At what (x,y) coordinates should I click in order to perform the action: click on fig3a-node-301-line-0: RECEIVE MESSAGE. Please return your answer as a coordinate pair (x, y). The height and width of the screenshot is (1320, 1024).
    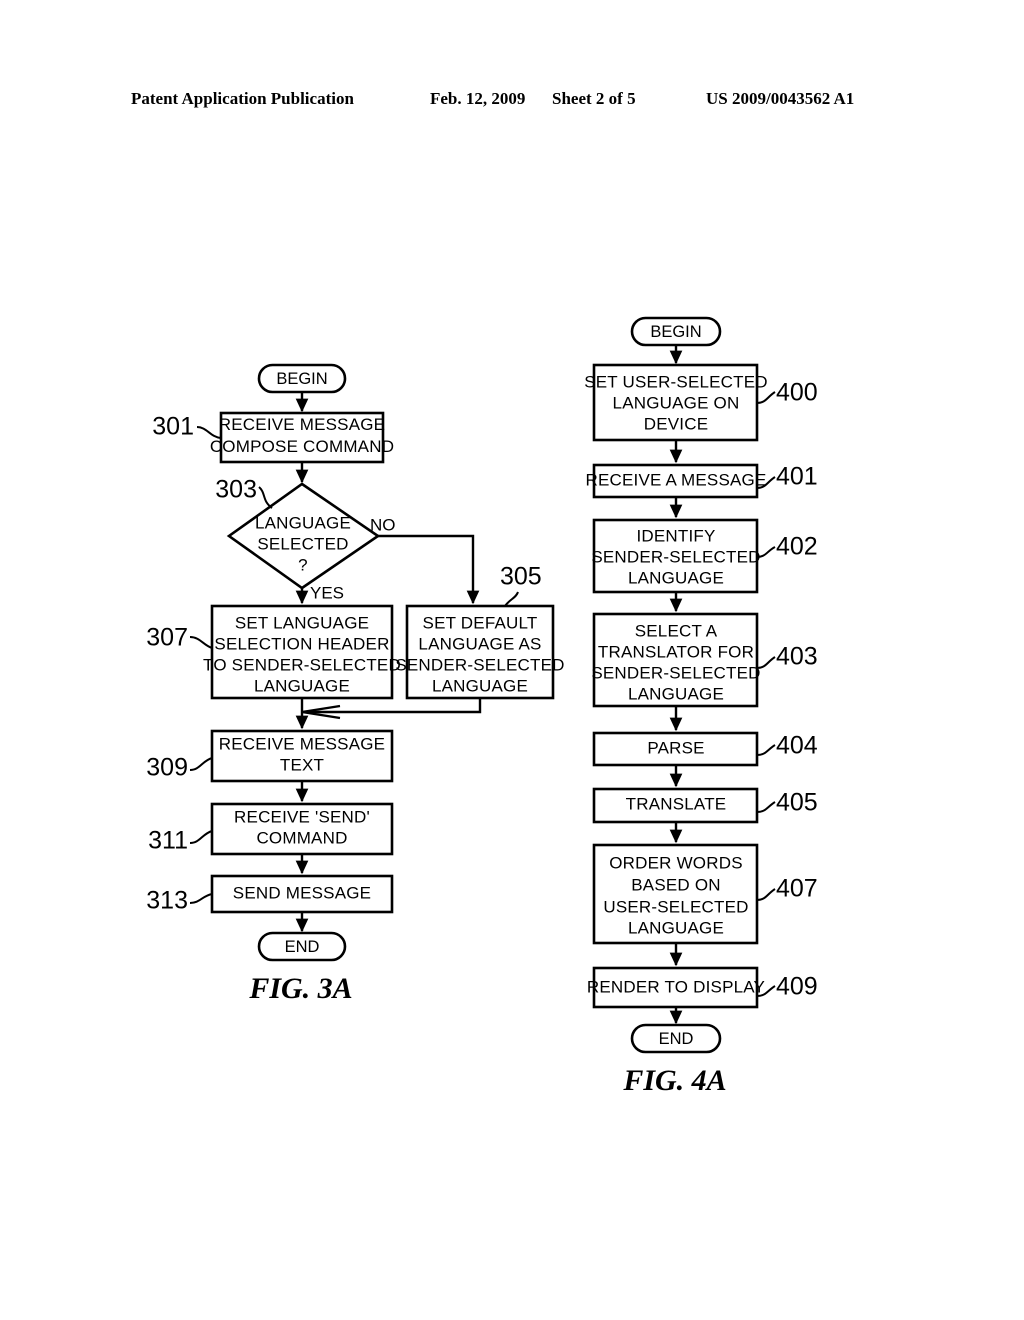
    Looking at the image, I should click on (302, 424).